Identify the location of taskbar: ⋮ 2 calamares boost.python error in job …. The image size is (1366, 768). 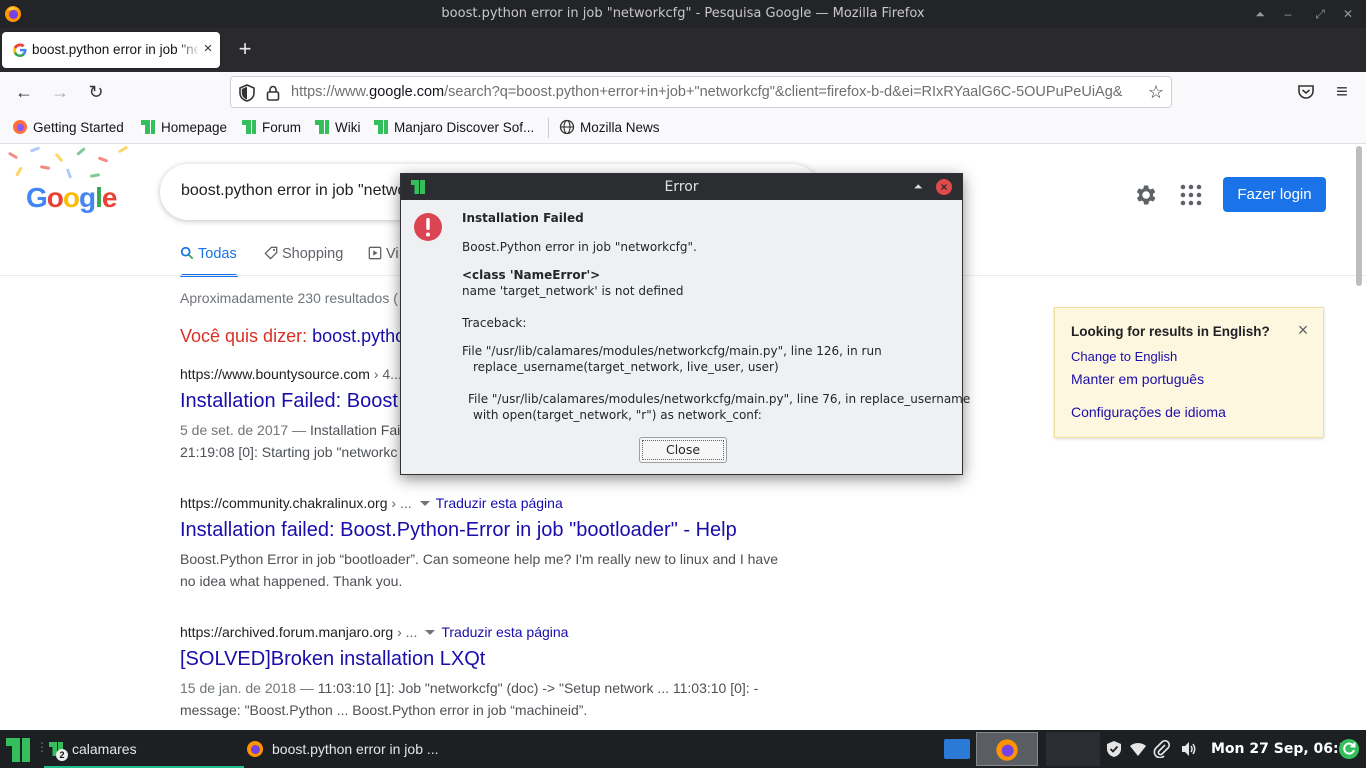
(683, 749).